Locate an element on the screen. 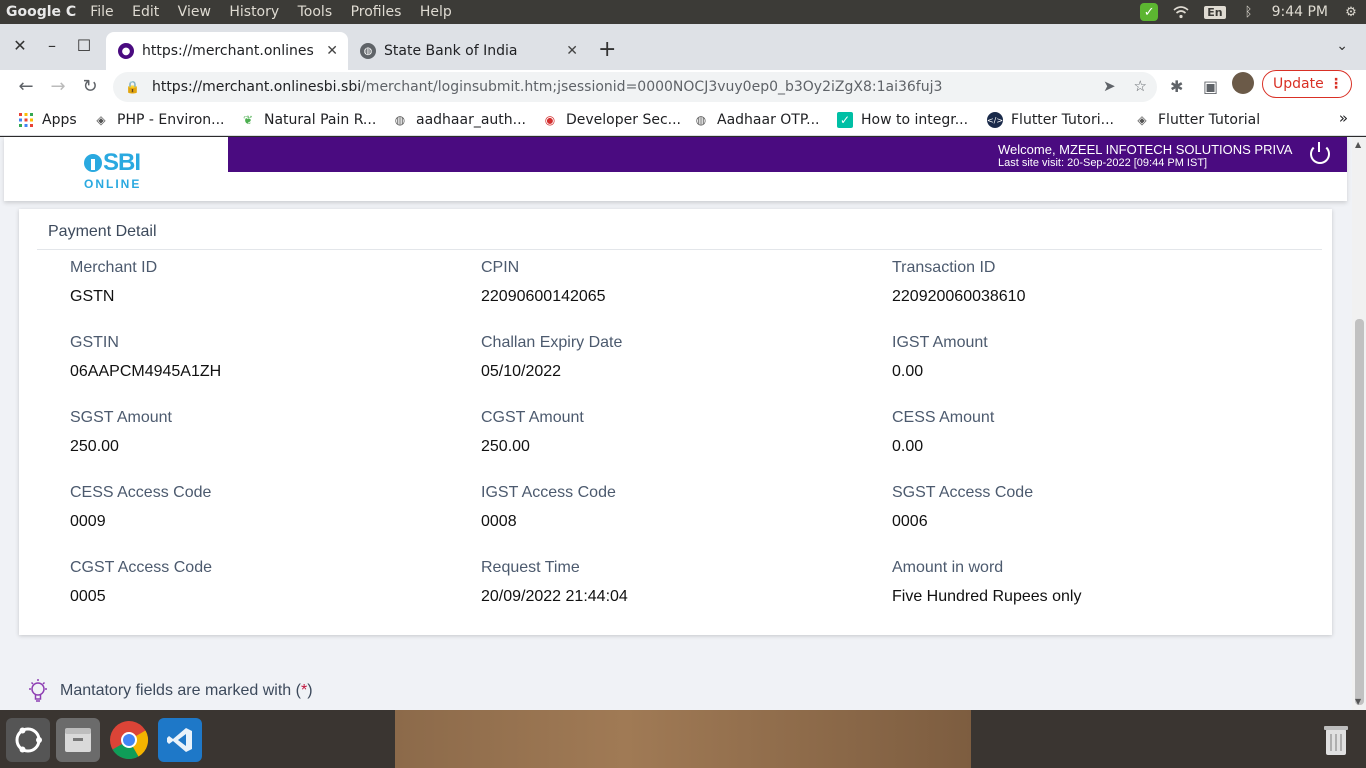 The image size is (1366, 768). lock-icon: 🔒 is located at coordinates (132, 87).